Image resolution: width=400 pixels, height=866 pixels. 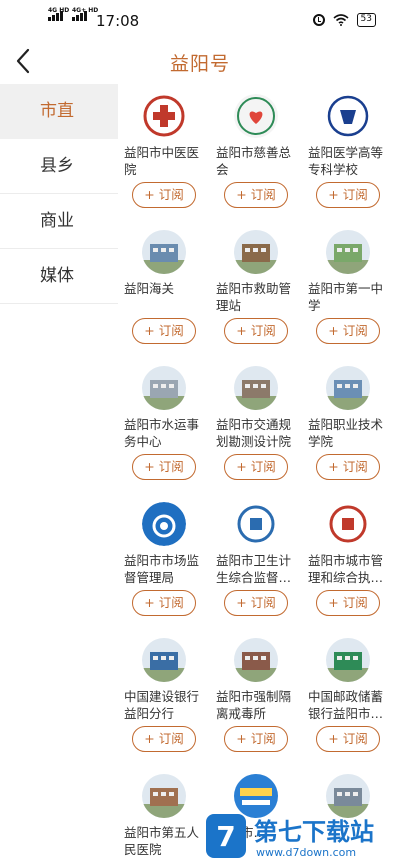 What do you see at coordinates (259, 433) in the screenshot?
I see `account-name: 益阳市交通规划勘测设计院` at bounding box center [259, 433].